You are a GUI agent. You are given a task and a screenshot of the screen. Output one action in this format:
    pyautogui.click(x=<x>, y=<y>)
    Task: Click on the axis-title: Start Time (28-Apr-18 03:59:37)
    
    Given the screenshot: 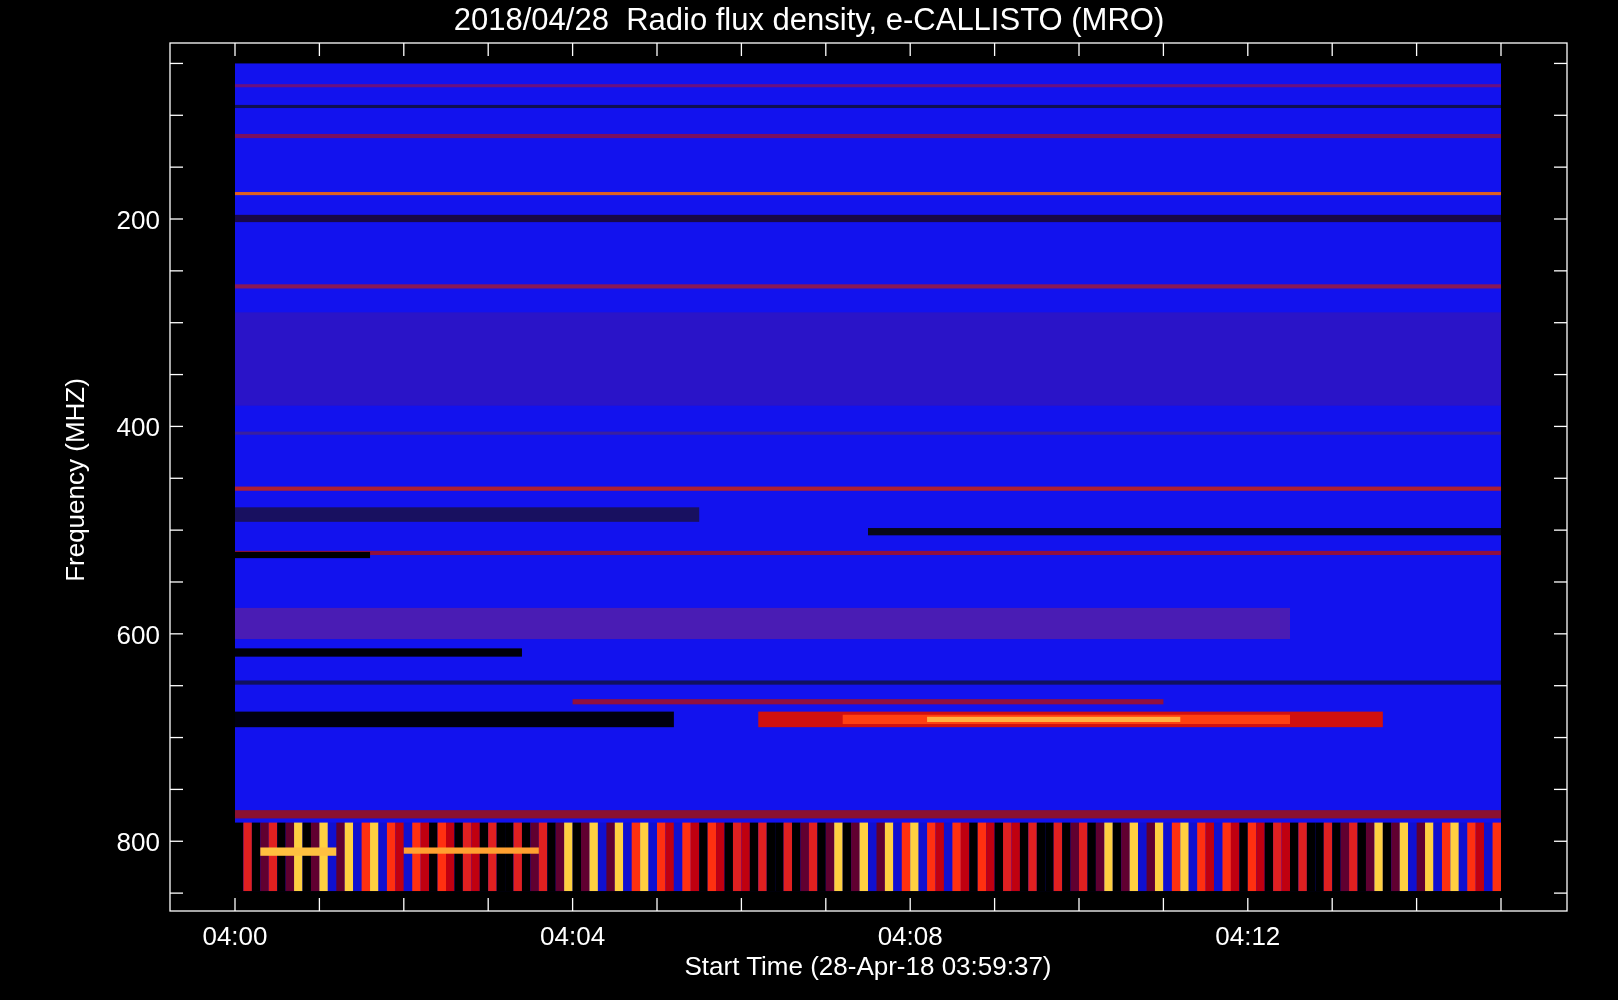 What is the action you would take?
    pyautogui.click(x=868, y=966)
    